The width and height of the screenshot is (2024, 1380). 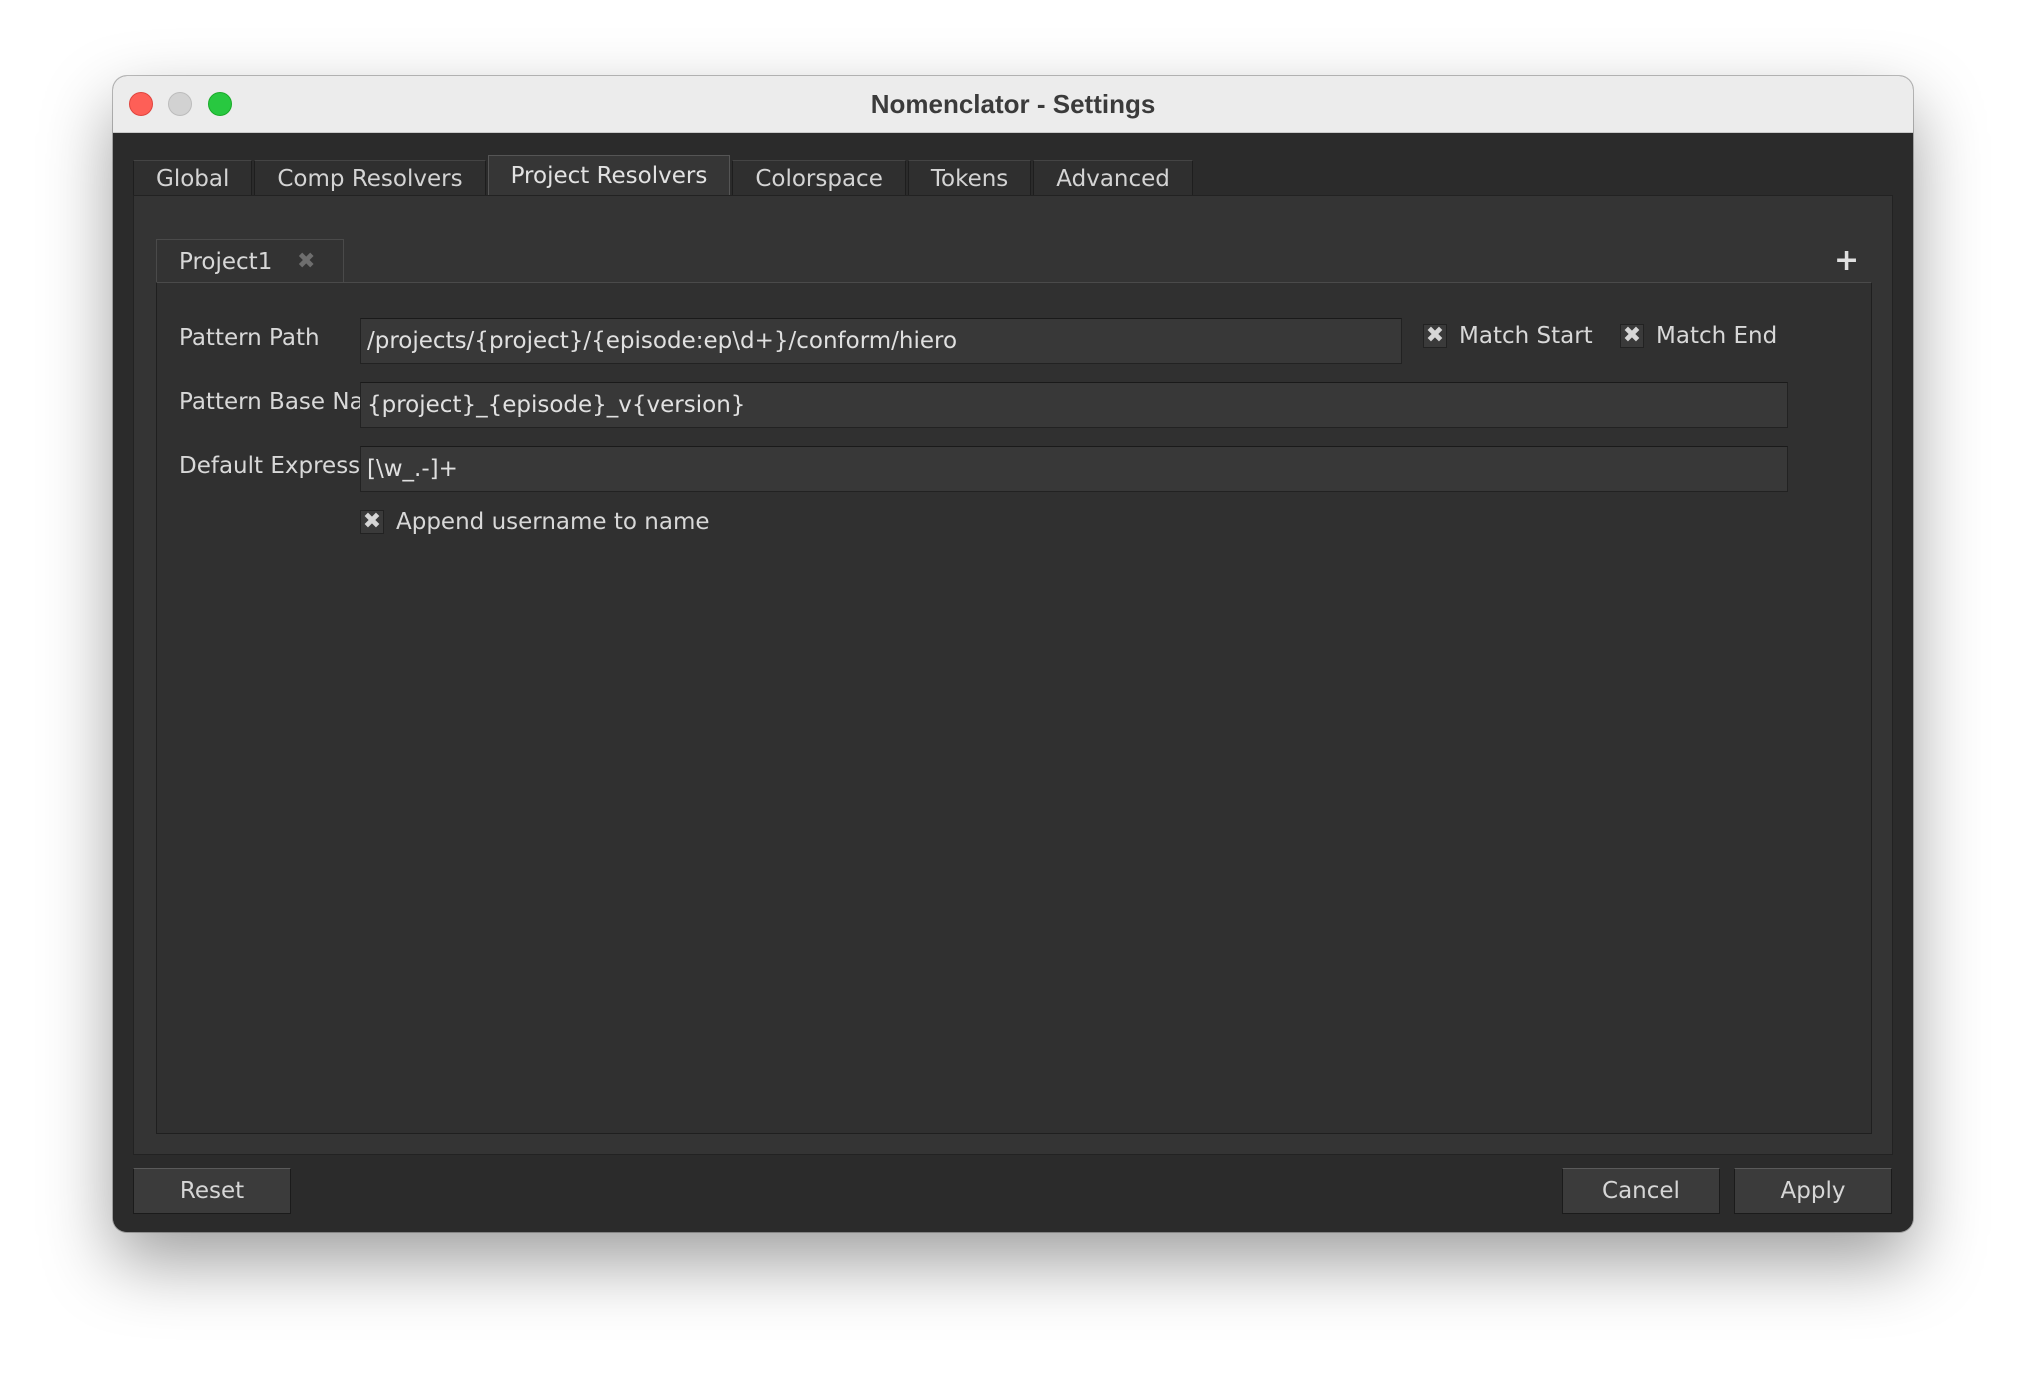 What do you see at coordinates (226, 262) in the screenshot?
I see `project-tab-label: Project1` at bounding box center [226, 262].